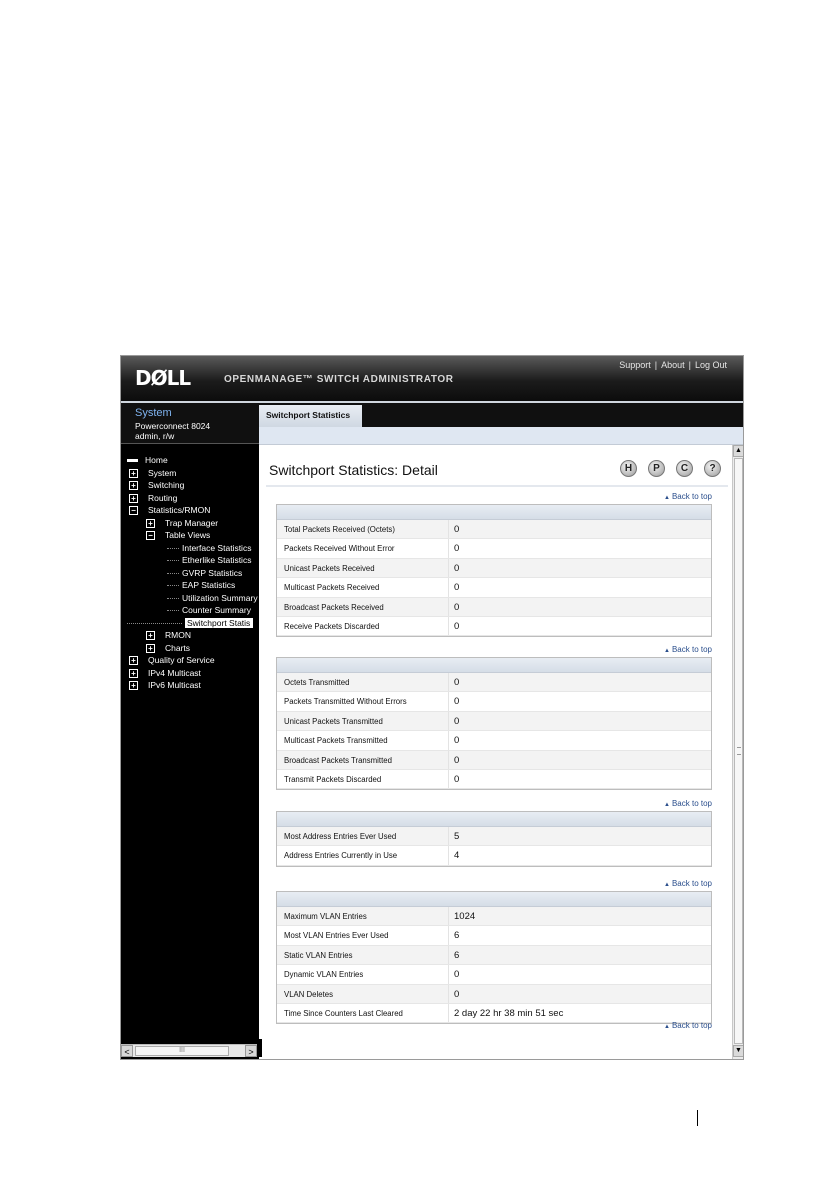 The width and height of the screenshot is (840, 1192). Describe the element at coordinates (209, 549) in the screenshot. I see `tree-item-interface-statistics: Interface Statistics` at that location.